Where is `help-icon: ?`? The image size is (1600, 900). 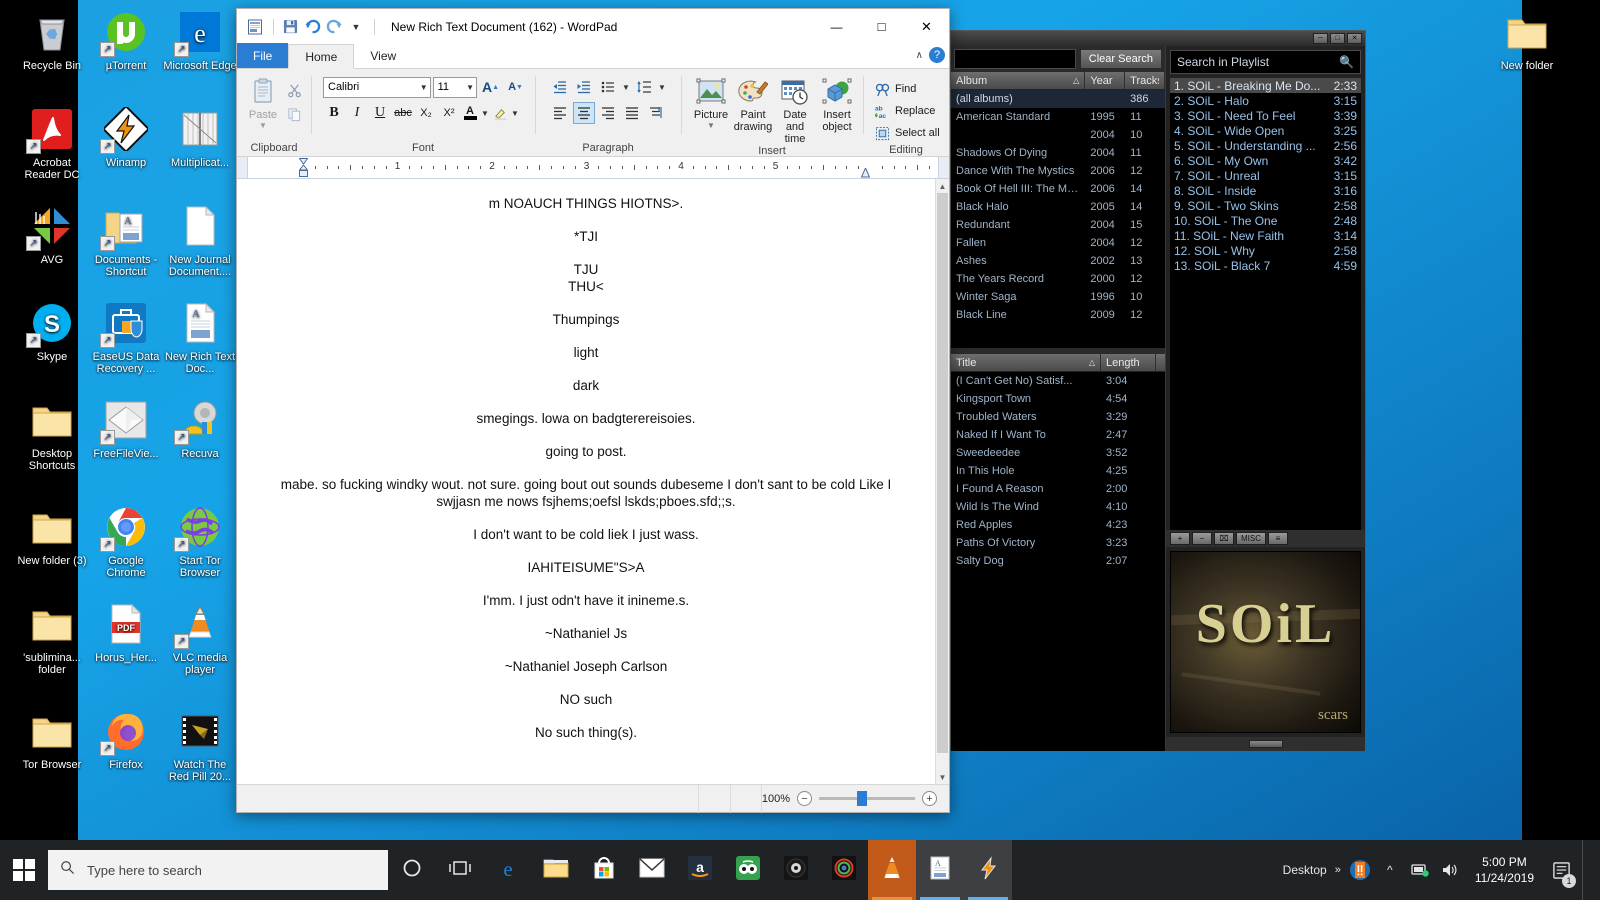
help-icon: ? is located at coordinates (937, 55).